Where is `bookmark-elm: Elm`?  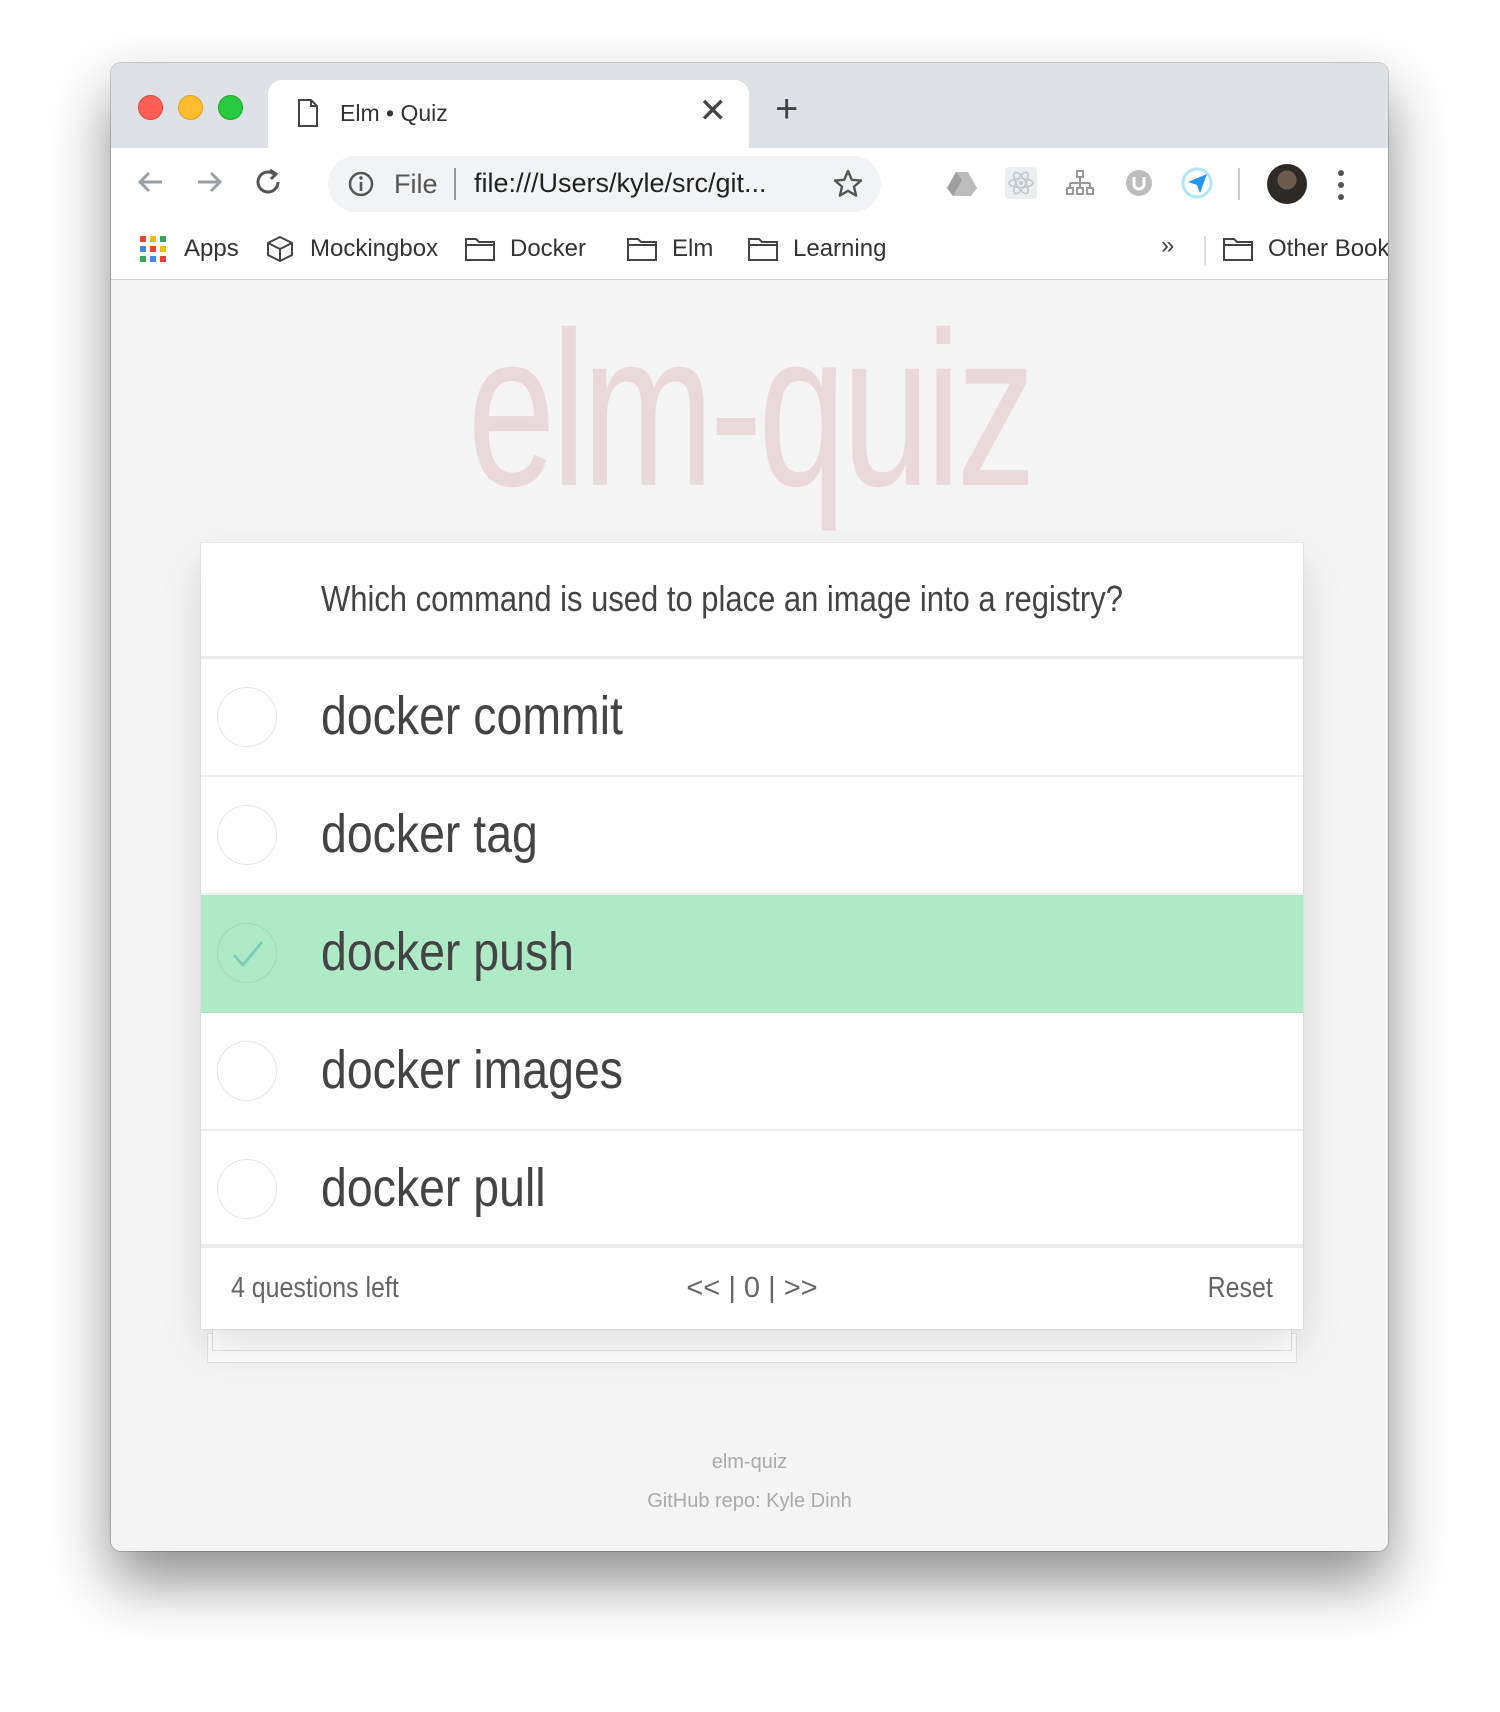 bookmark-elm: Elm is located at coordinates (669, 249).